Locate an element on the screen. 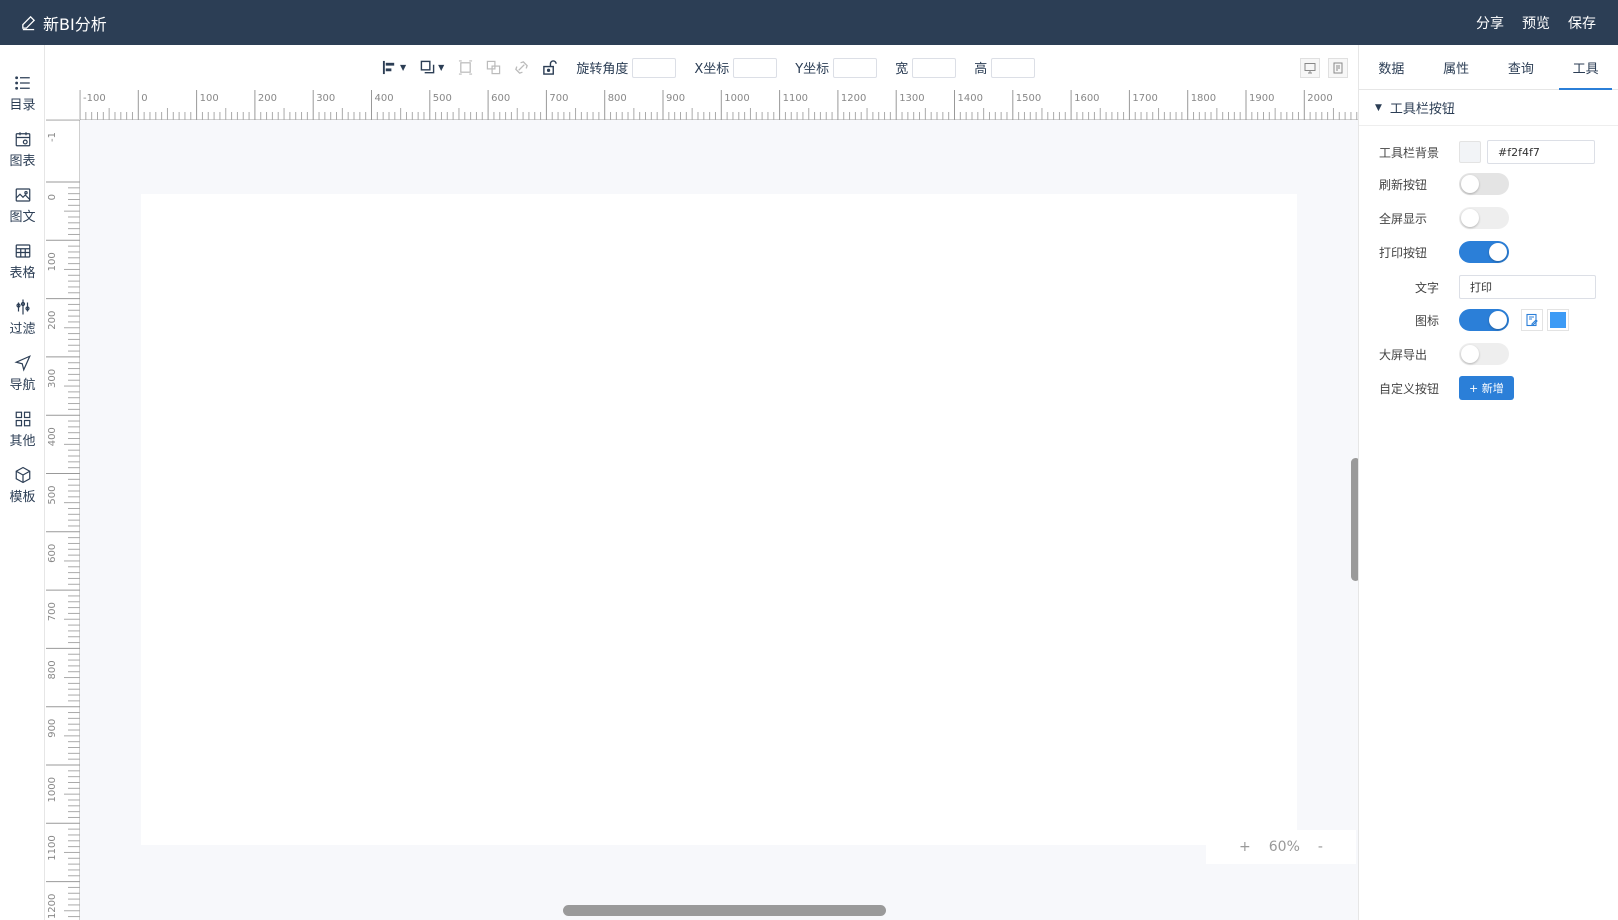  height-label: 高 is located at coordinates (981, 69).